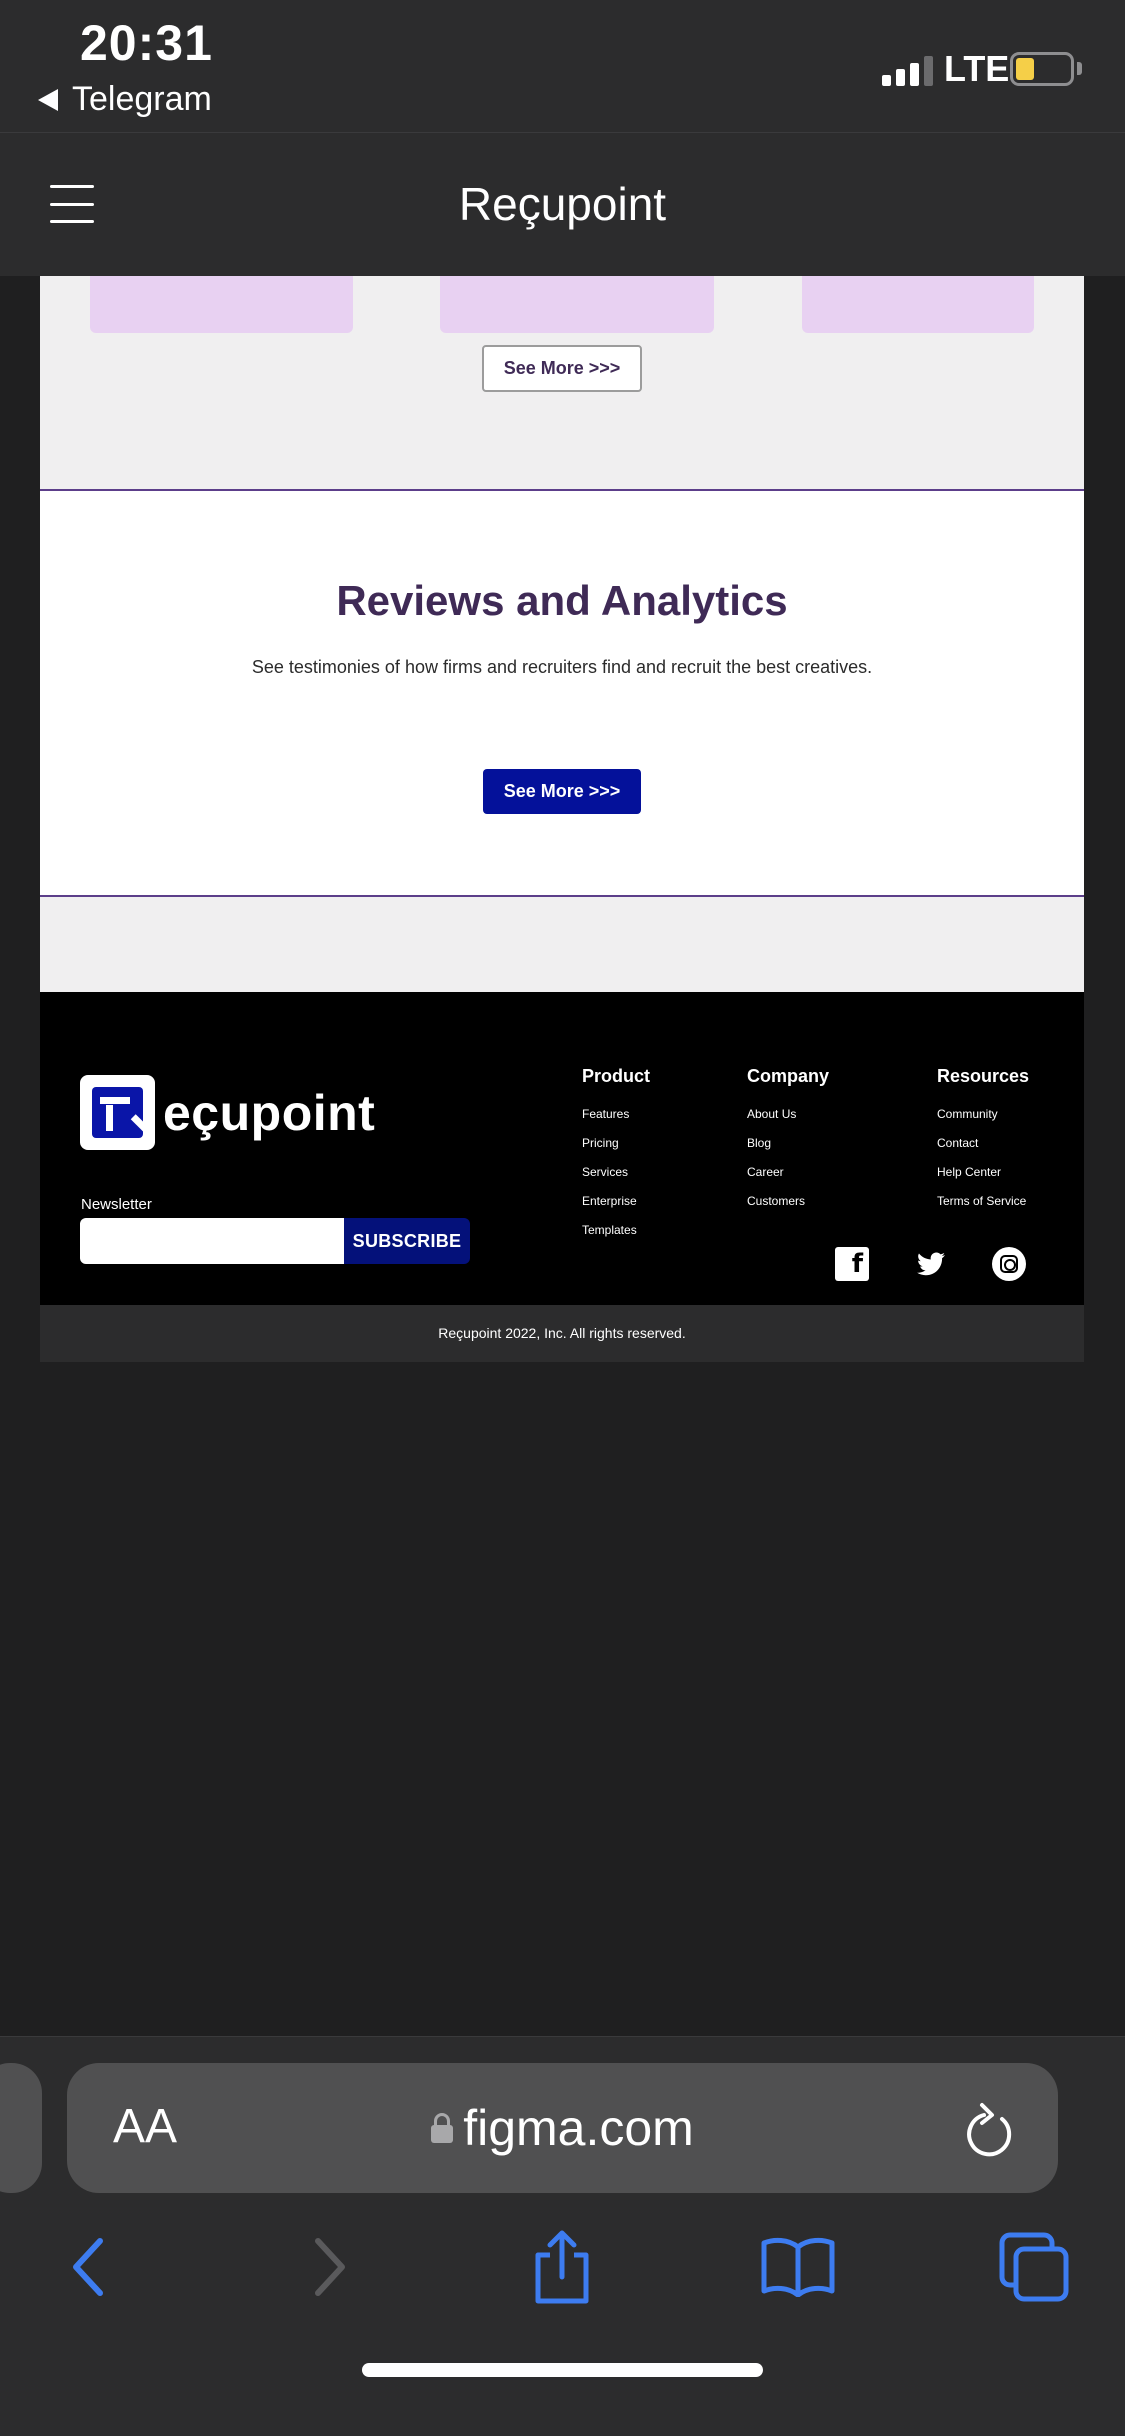  What do you see at coordinates (616, 1179) in the screenshot?
I see `footer-link-services: Services` at bounding box center [616, 1179].